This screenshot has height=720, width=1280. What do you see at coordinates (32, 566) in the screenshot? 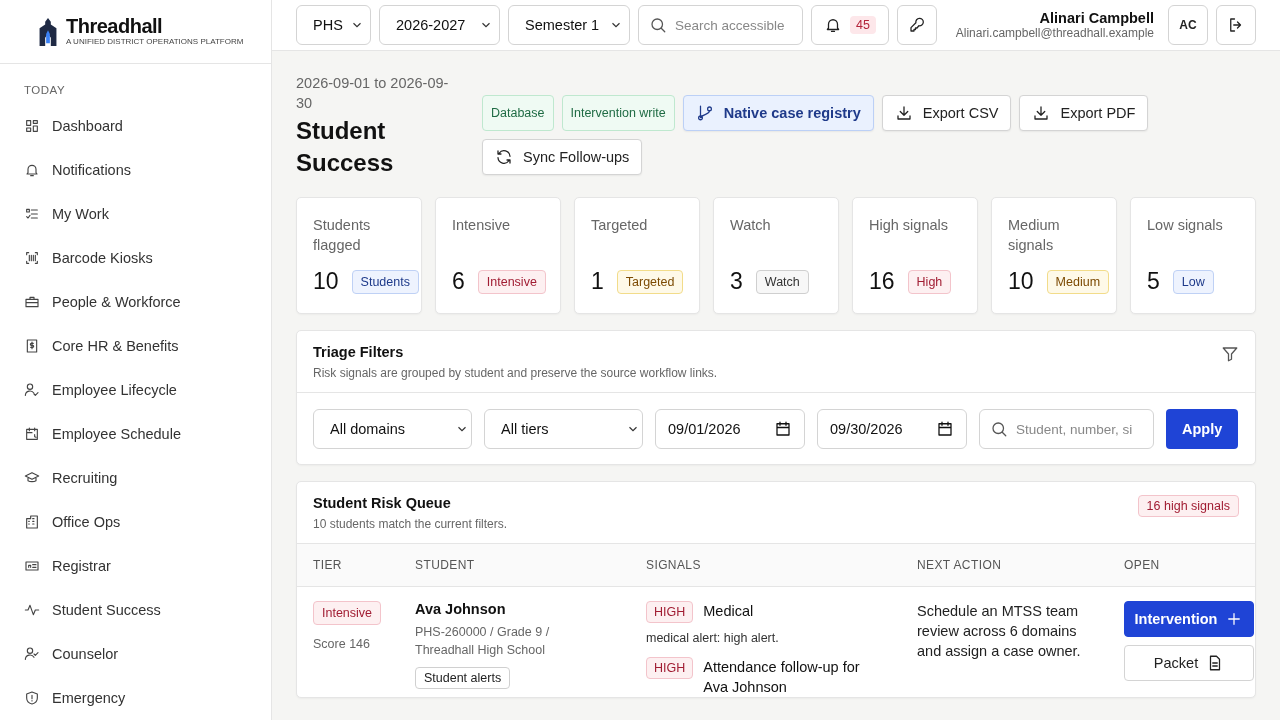
I see `id-card-icon` at bounding box center [32, 566].